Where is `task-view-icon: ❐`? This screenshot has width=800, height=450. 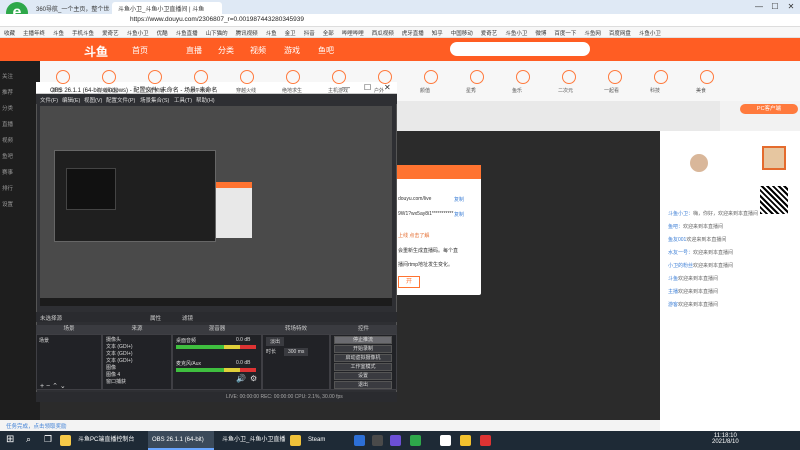
task-view-icon: ❐ is located at coordinates (48, 439).